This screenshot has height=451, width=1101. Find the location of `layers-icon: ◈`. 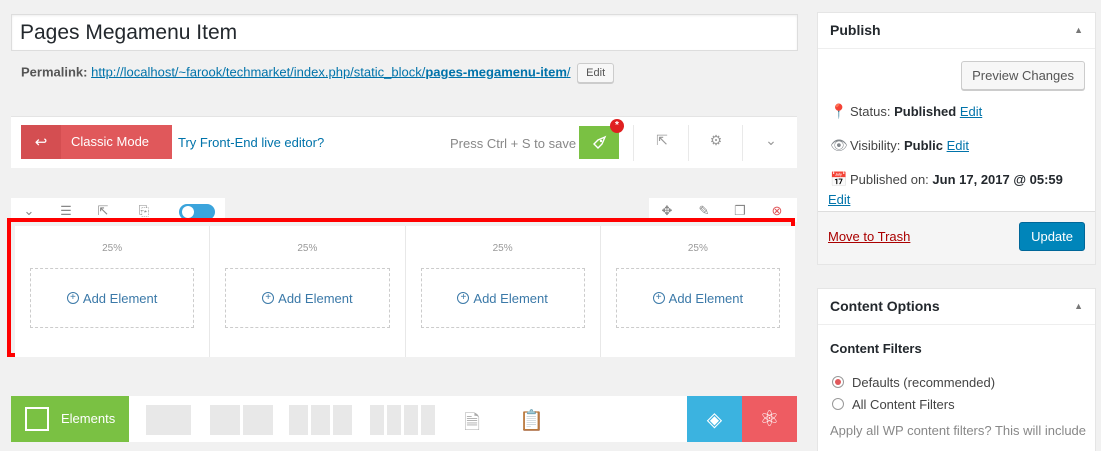

layers-icon: ◈ is located at coordinates (714, 419).